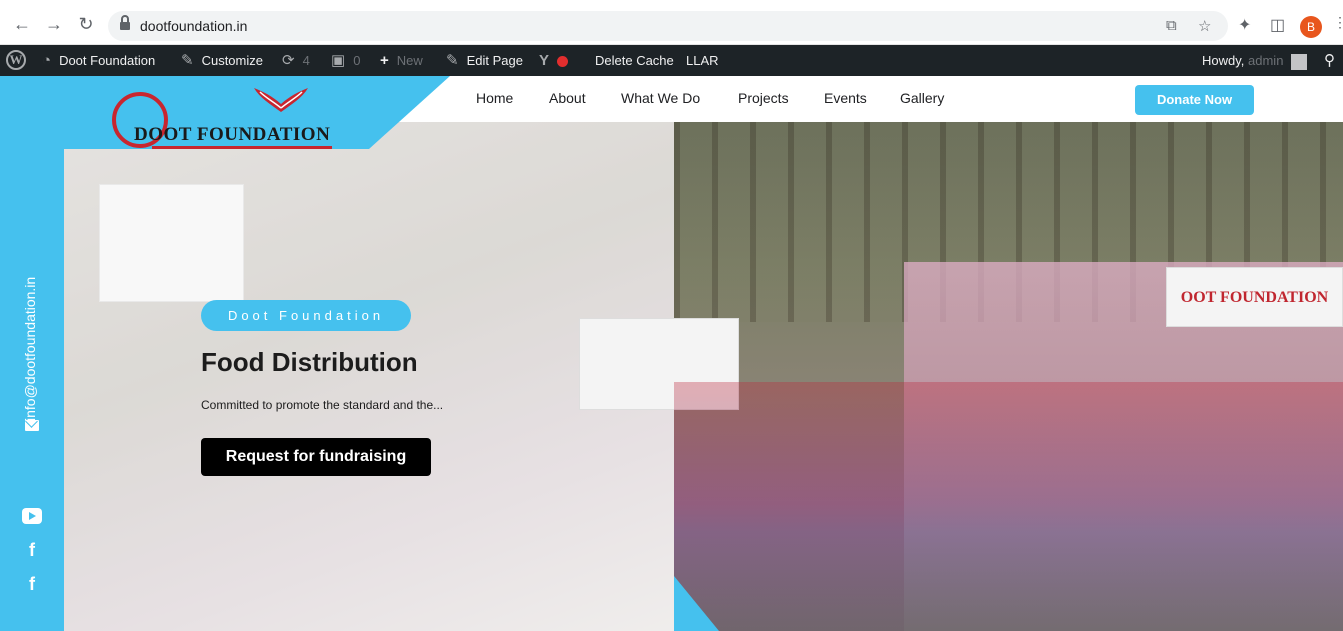  Describe the element at coordinates (22, 24) in the screenshot. I see `arrow-left-icon: ←` at that location.